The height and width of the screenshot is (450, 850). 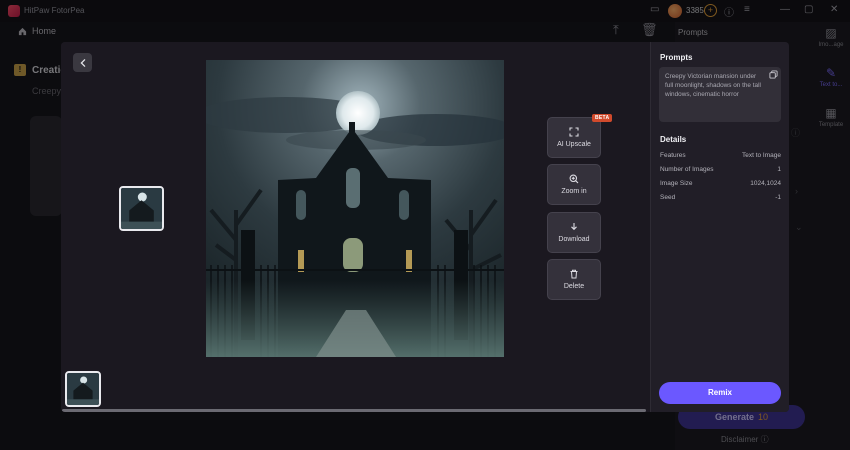 I want to click on bottom-thumbnail, so click(x=83, y=389).